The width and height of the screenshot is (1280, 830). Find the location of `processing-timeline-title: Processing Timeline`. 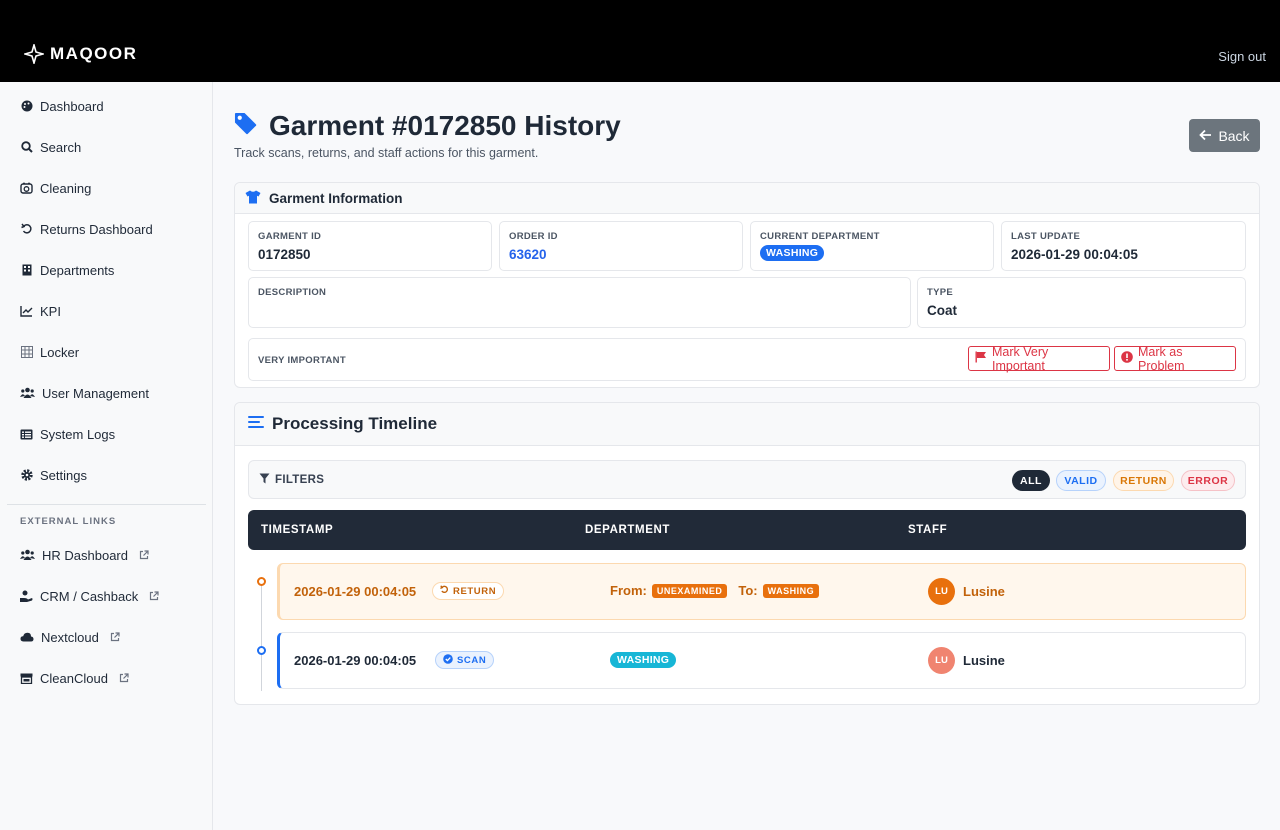

processing-timeline-title: Processing Timeline is located at coordinates (355, 423).